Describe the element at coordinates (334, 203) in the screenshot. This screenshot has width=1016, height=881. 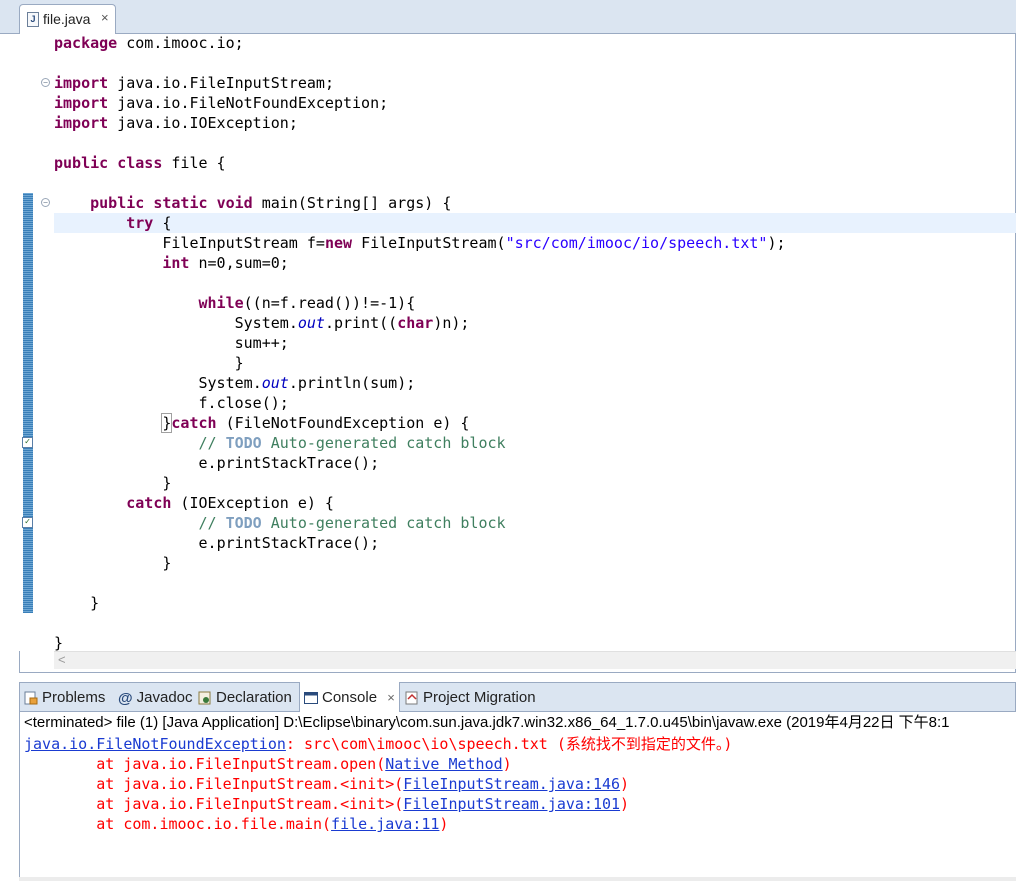
I see `code-text: String` at that location.